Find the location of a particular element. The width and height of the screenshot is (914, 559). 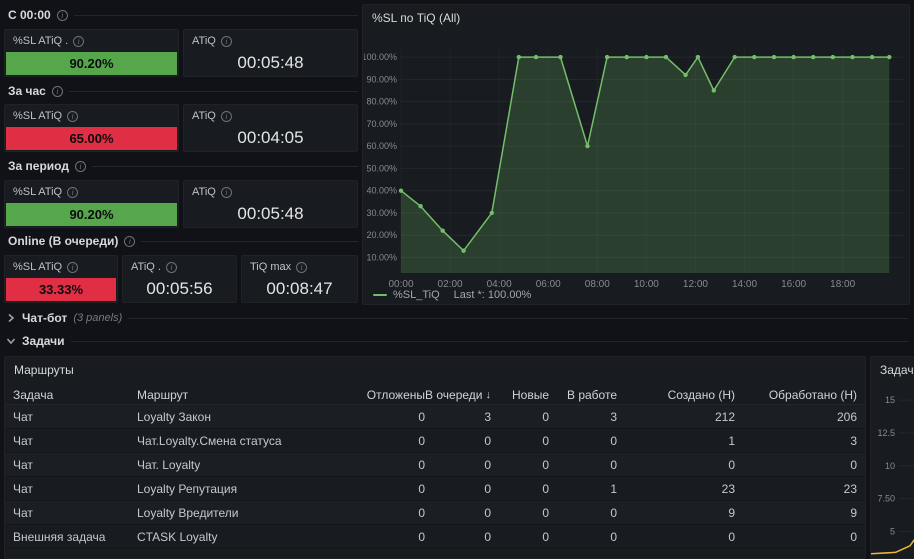

stat-bar: 65.00% is located at coordinates (91, 138).